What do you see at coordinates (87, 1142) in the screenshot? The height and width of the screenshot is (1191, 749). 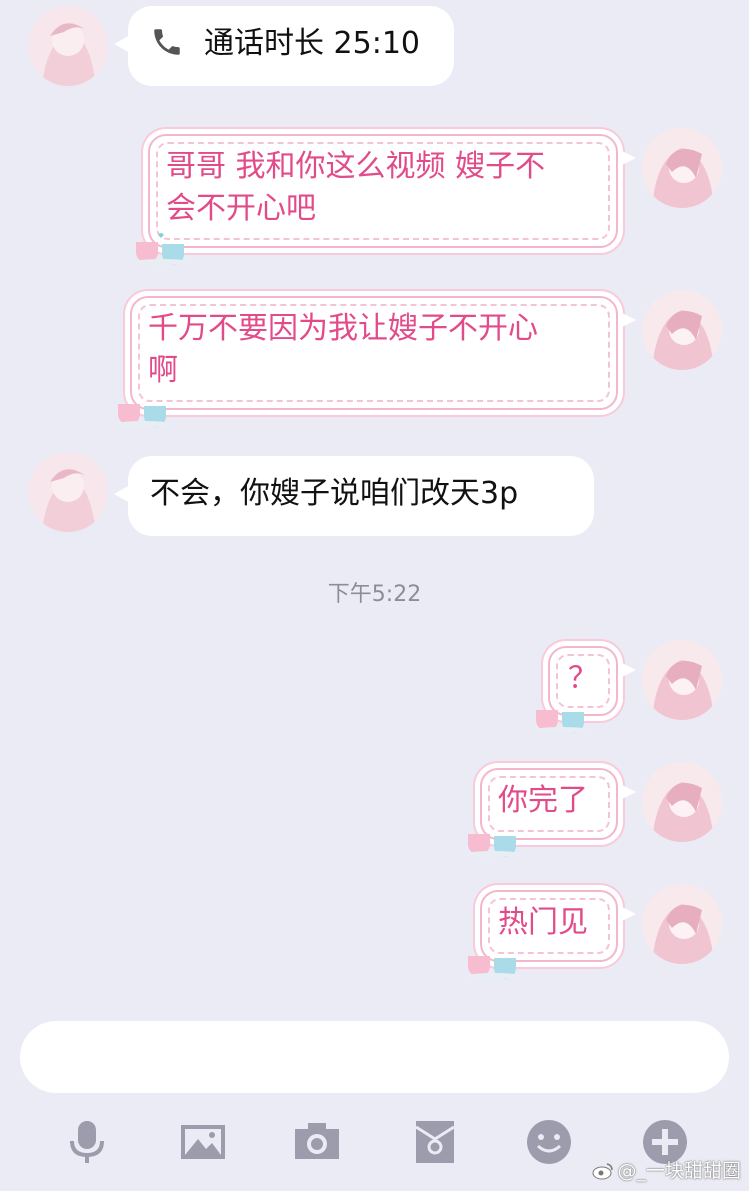 I see `microphone-icon` at bounding box center [87, 1142].